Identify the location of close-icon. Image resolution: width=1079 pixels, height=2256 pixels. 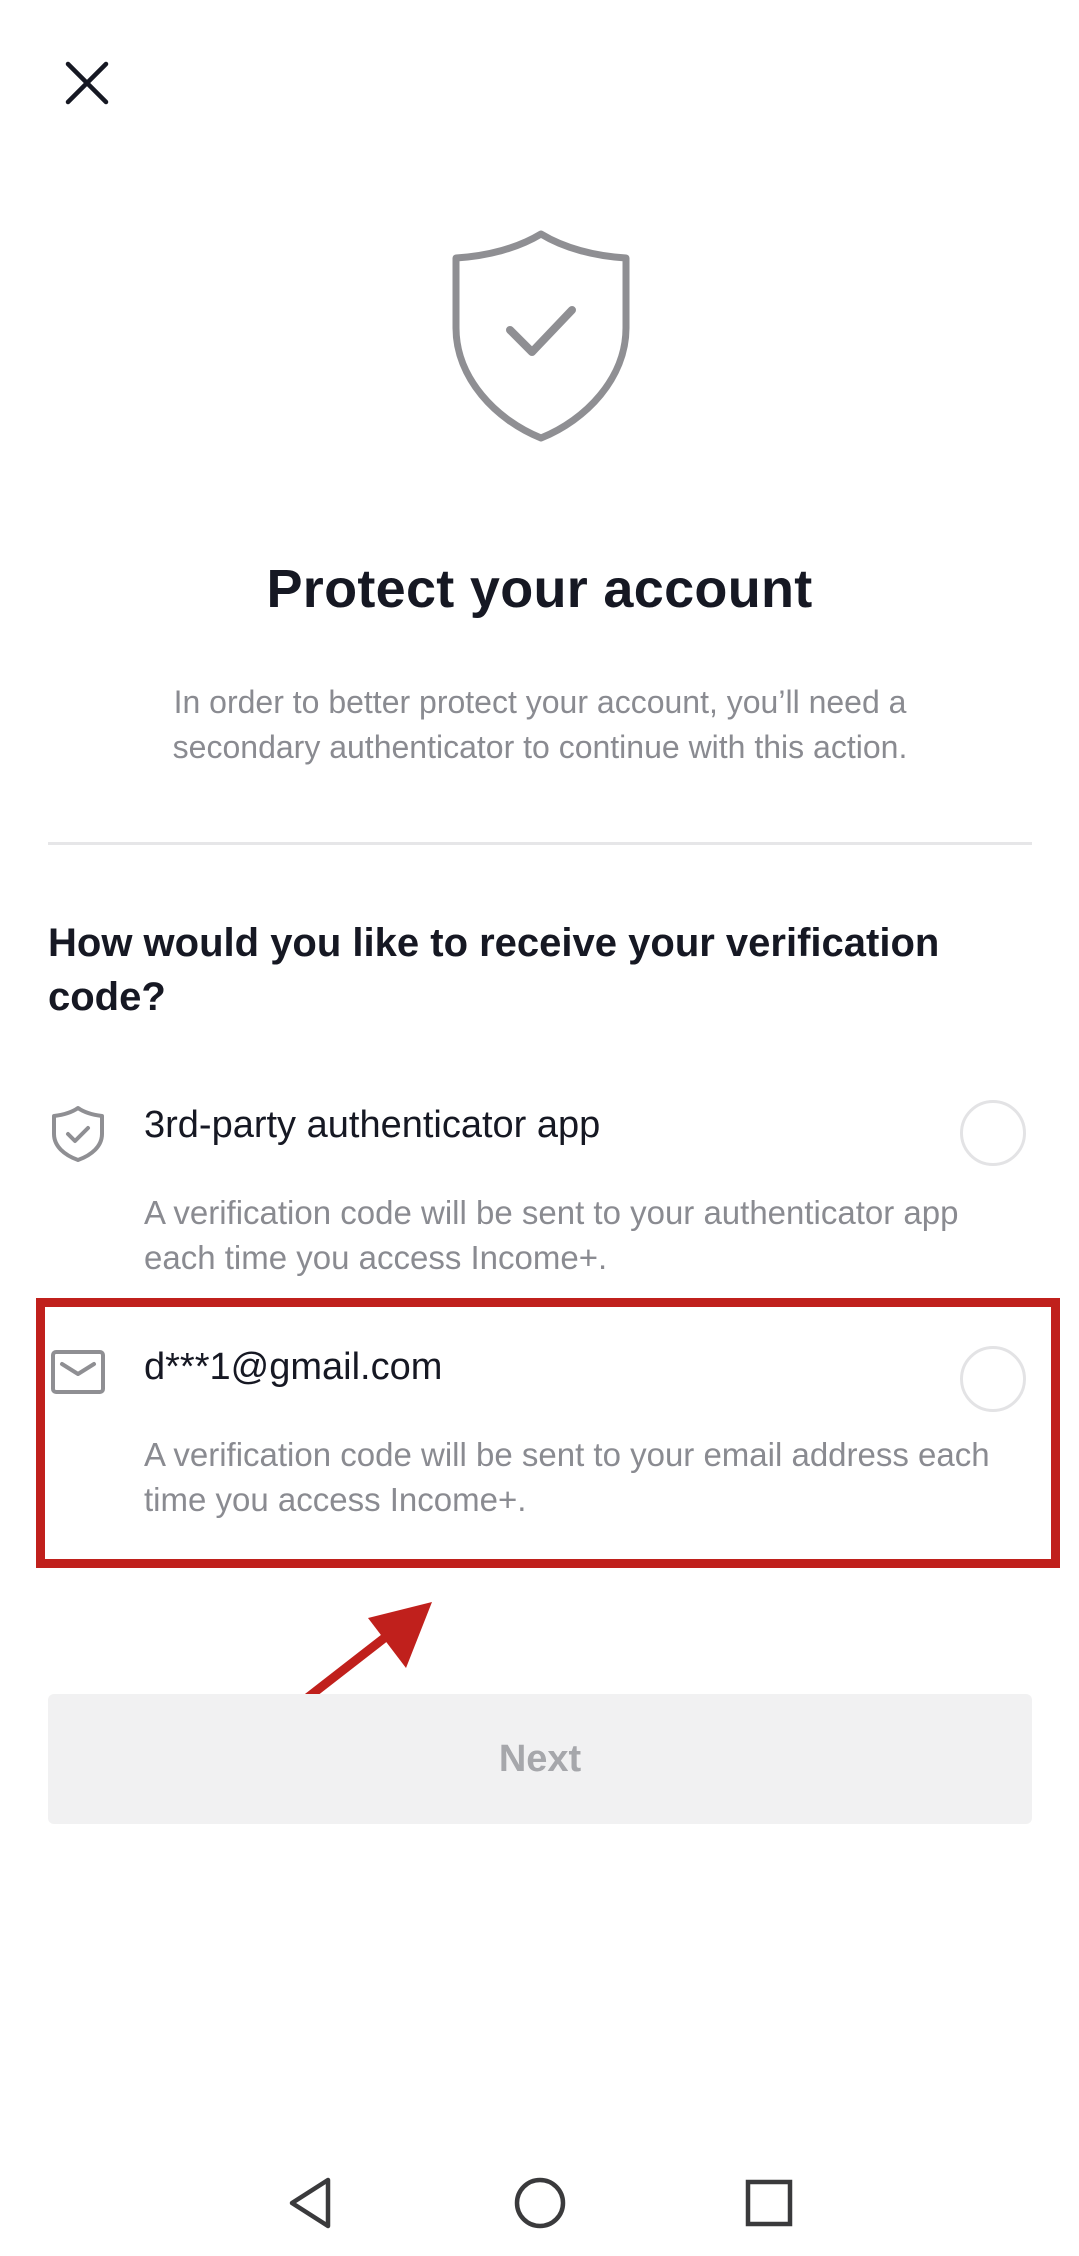
(87, 83).